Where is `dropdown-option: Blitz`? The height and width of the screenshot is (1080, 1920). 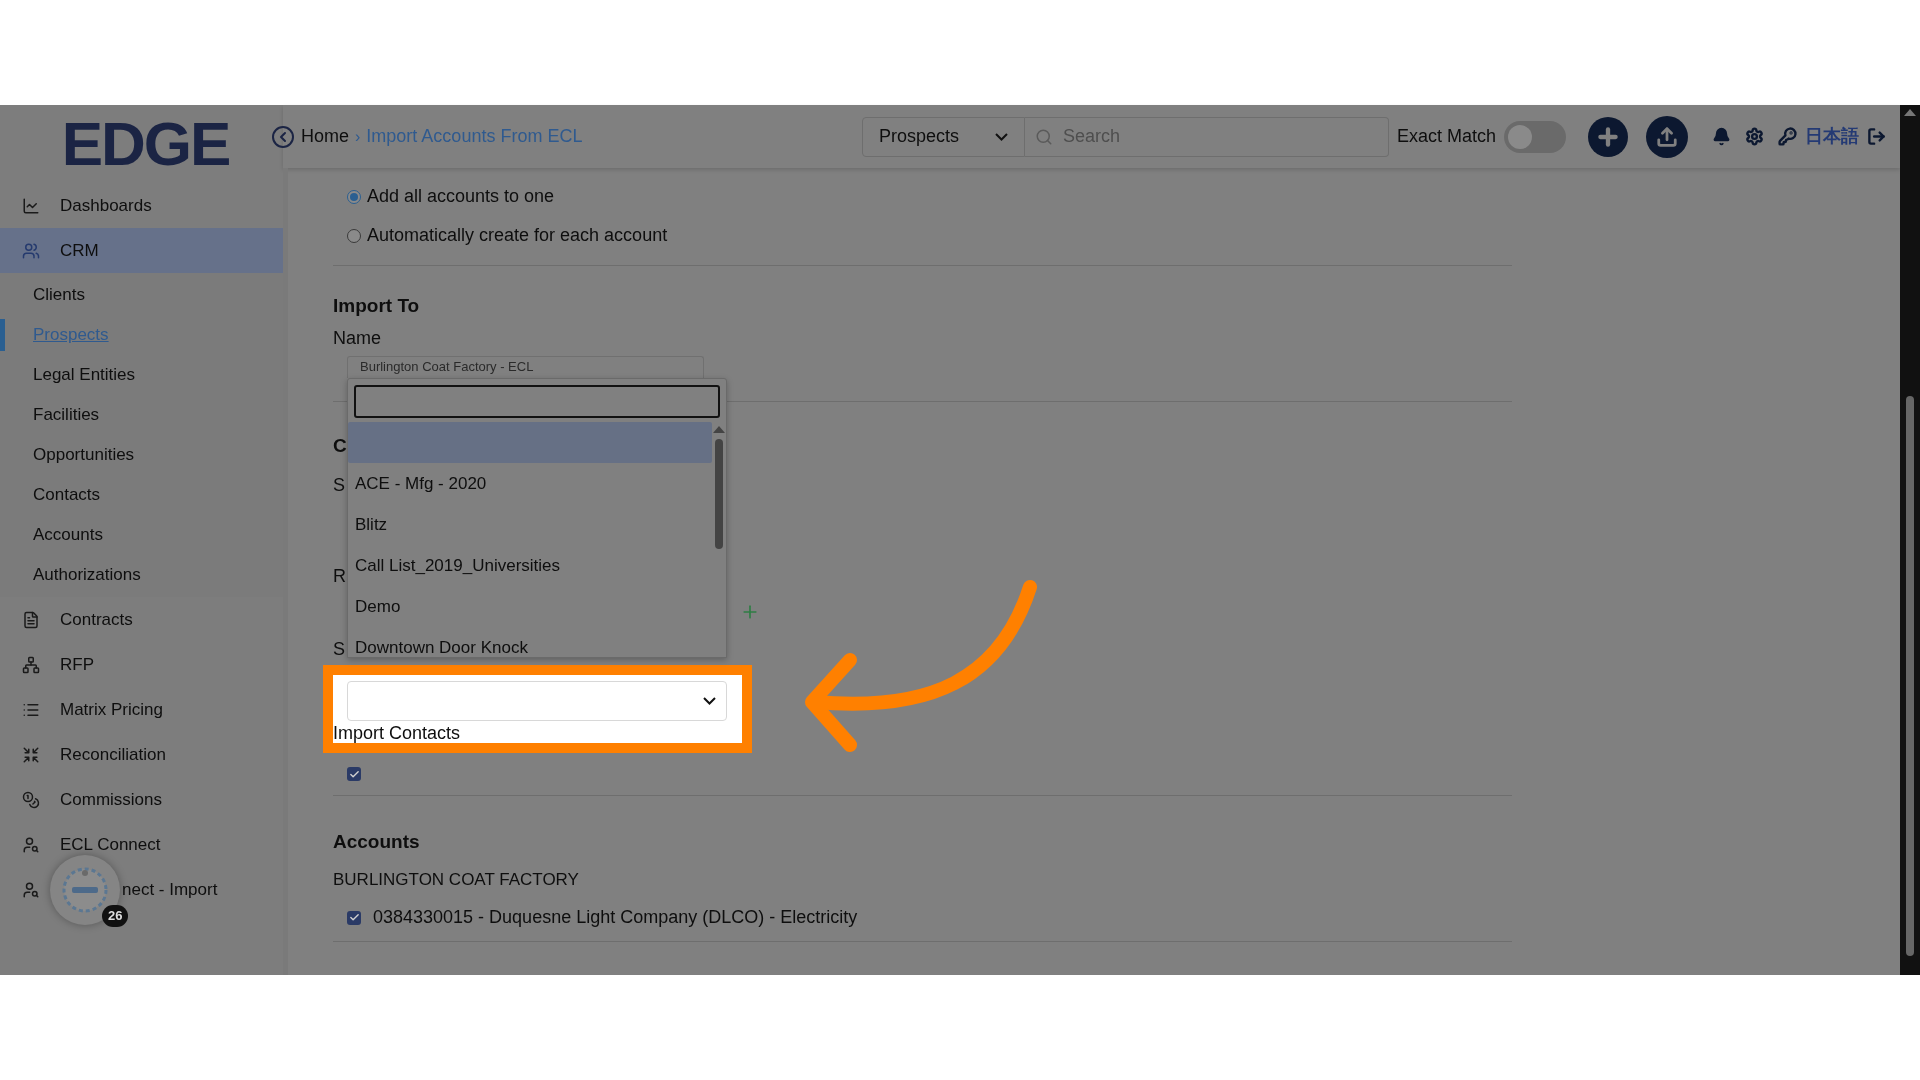 dropdown-option: Blitz is located at coordinates (530, 524).